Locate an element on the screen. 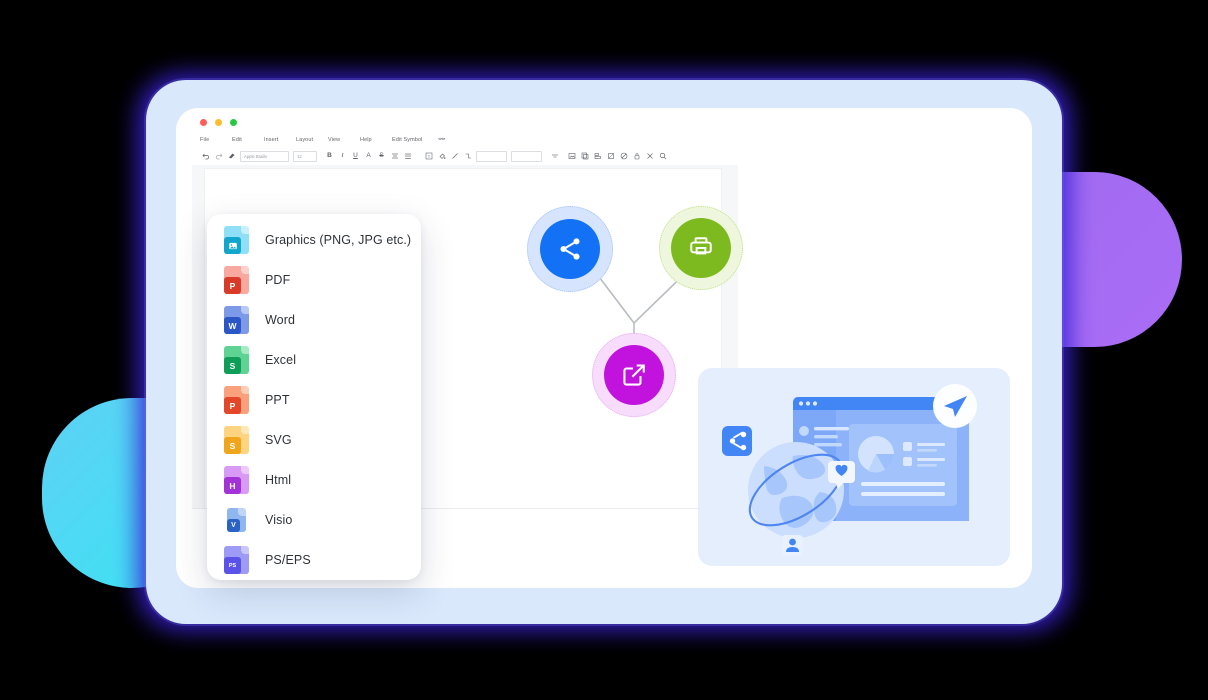  user-badge-icon is located at coordinates (792, 545).